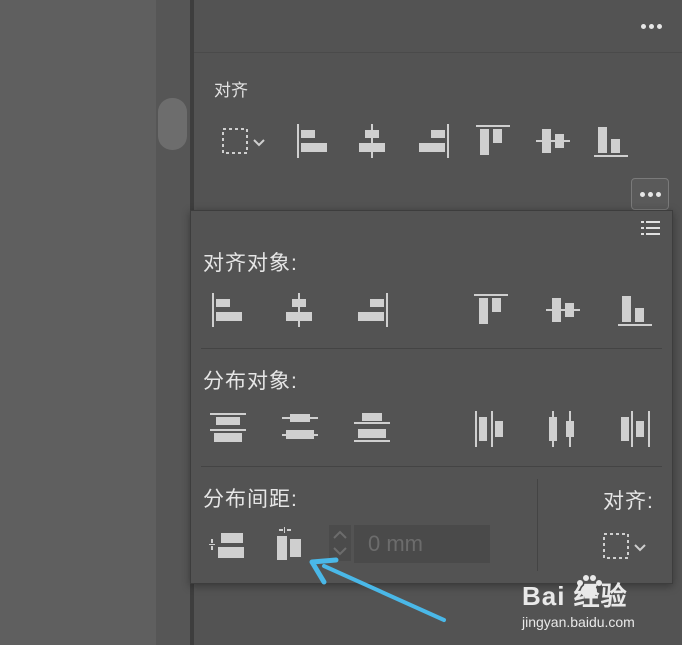  Describe the element at coordinates (291, 545) in the screenshot. I see `horizontal-distribute-space-icon` at that location.